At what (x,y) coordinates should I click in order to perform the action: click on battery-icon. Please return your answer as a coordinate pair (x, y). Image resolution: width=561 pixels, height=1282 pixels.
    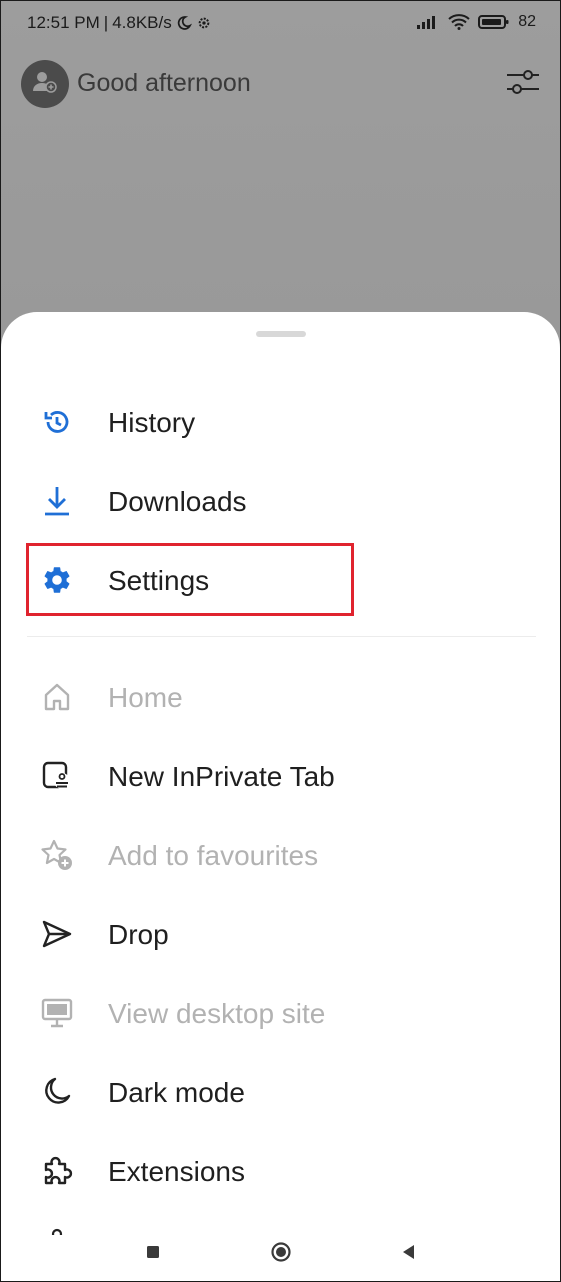
    Looking at the image, I should click on (494, 22).